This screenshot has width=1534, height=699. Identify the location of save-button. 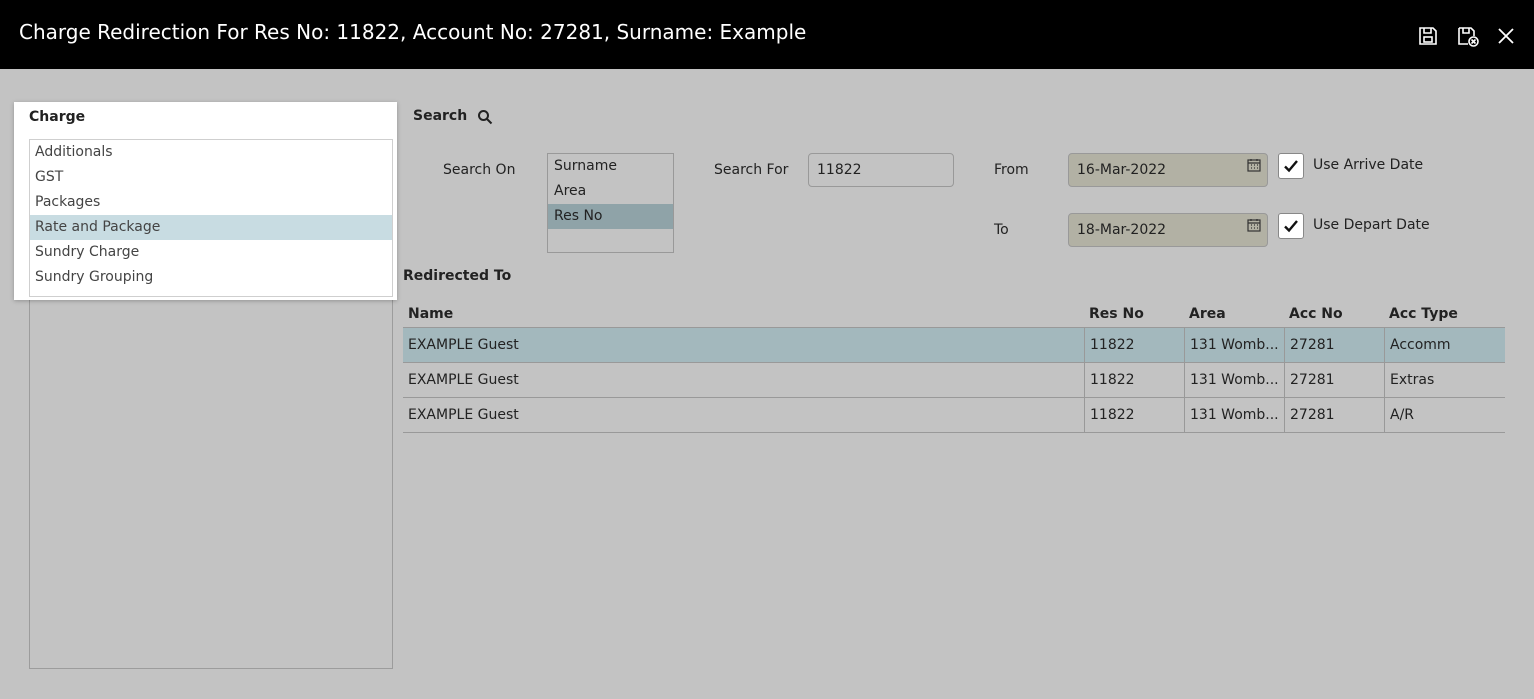
(1428, 36).